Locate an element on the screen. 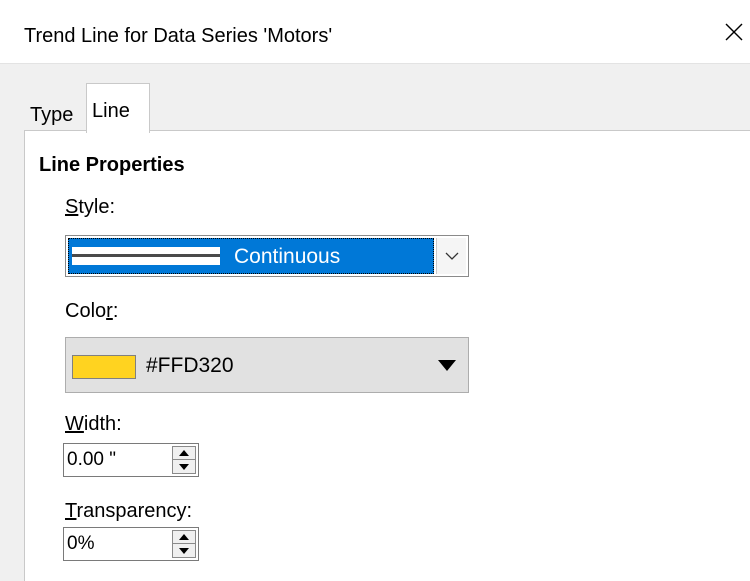 The width and height of the screenshot is (750, 581). style-value: Continuous is located at coordinates (287, 256).